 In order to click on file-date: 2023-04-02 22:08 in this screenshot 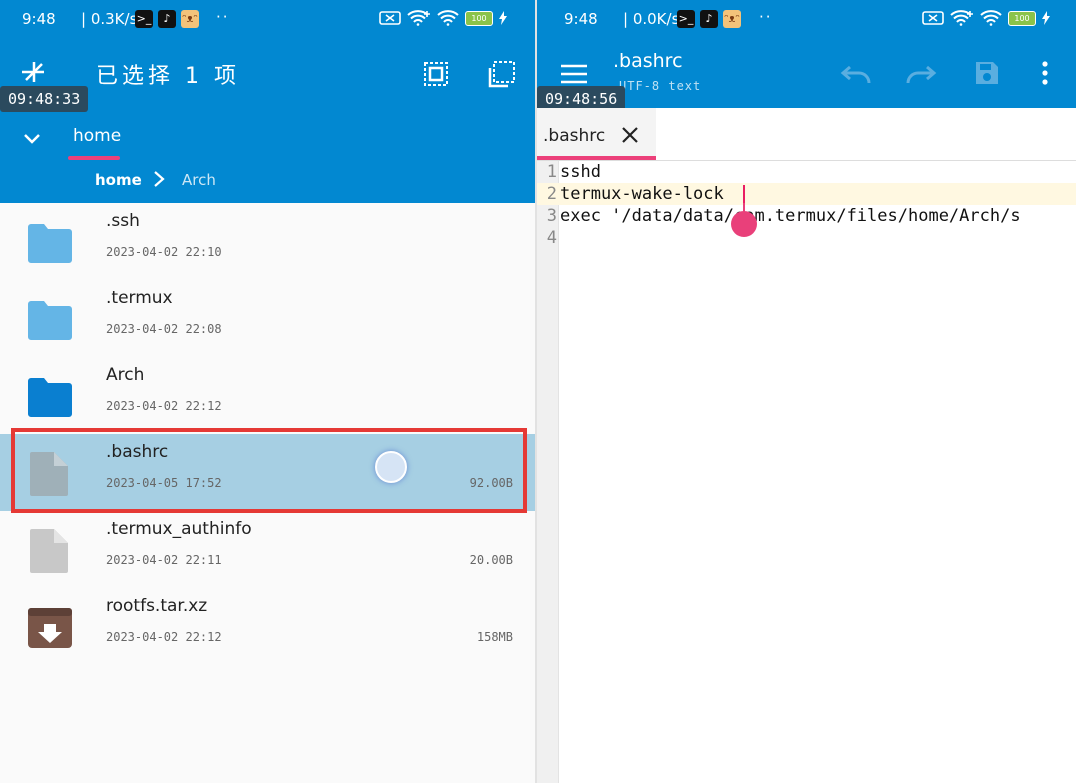, I will do `click(164, 329)`.